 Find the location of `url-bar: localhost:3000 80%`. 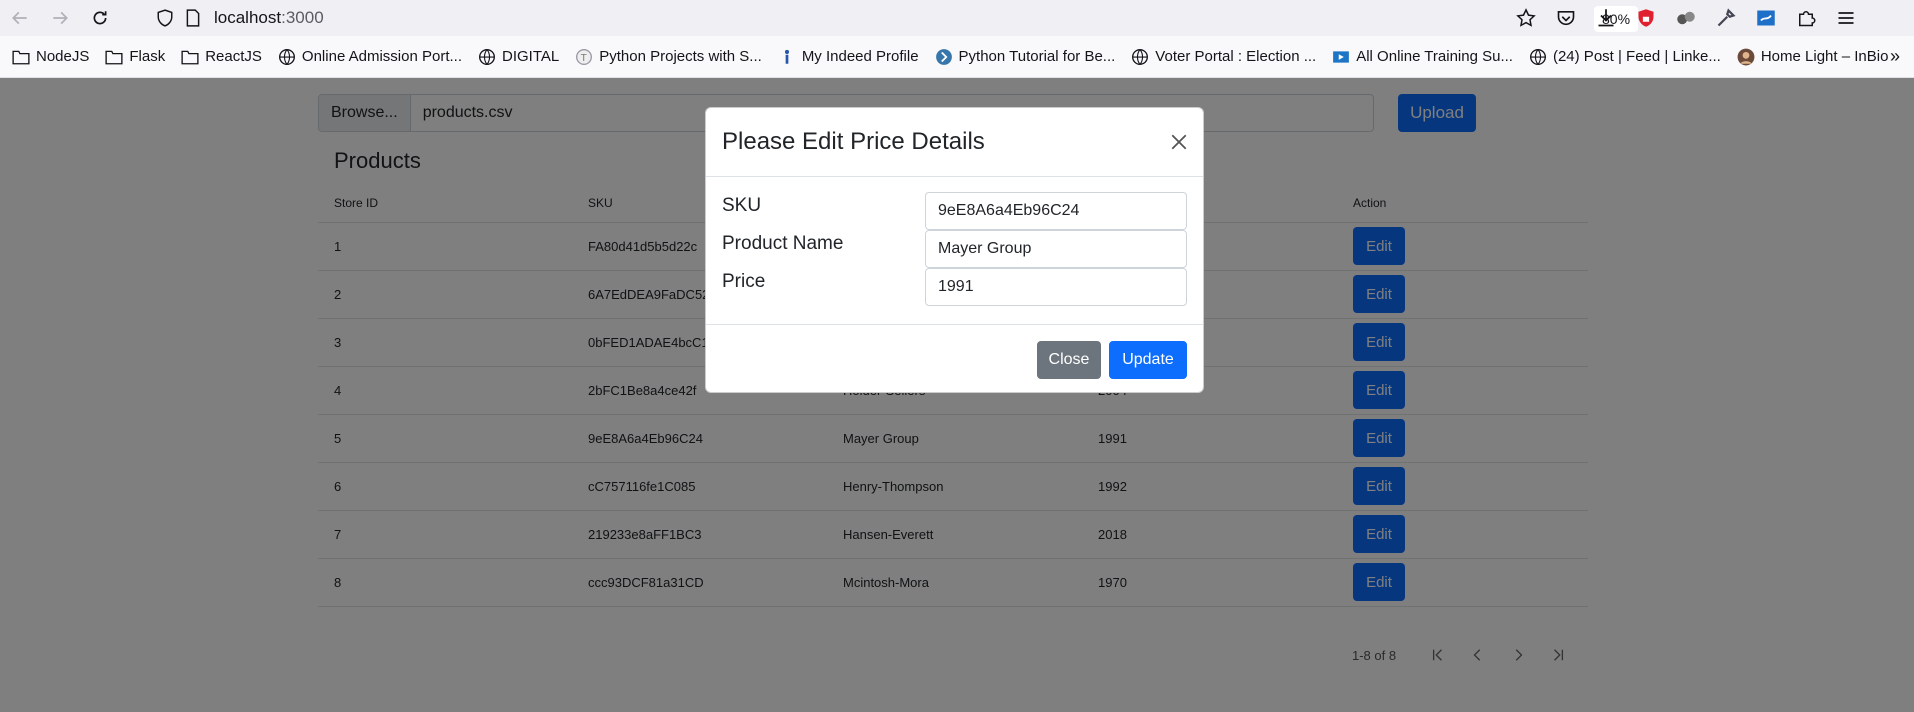

url-bar: localhost:3000 80% is located at coordinates (891, 18).